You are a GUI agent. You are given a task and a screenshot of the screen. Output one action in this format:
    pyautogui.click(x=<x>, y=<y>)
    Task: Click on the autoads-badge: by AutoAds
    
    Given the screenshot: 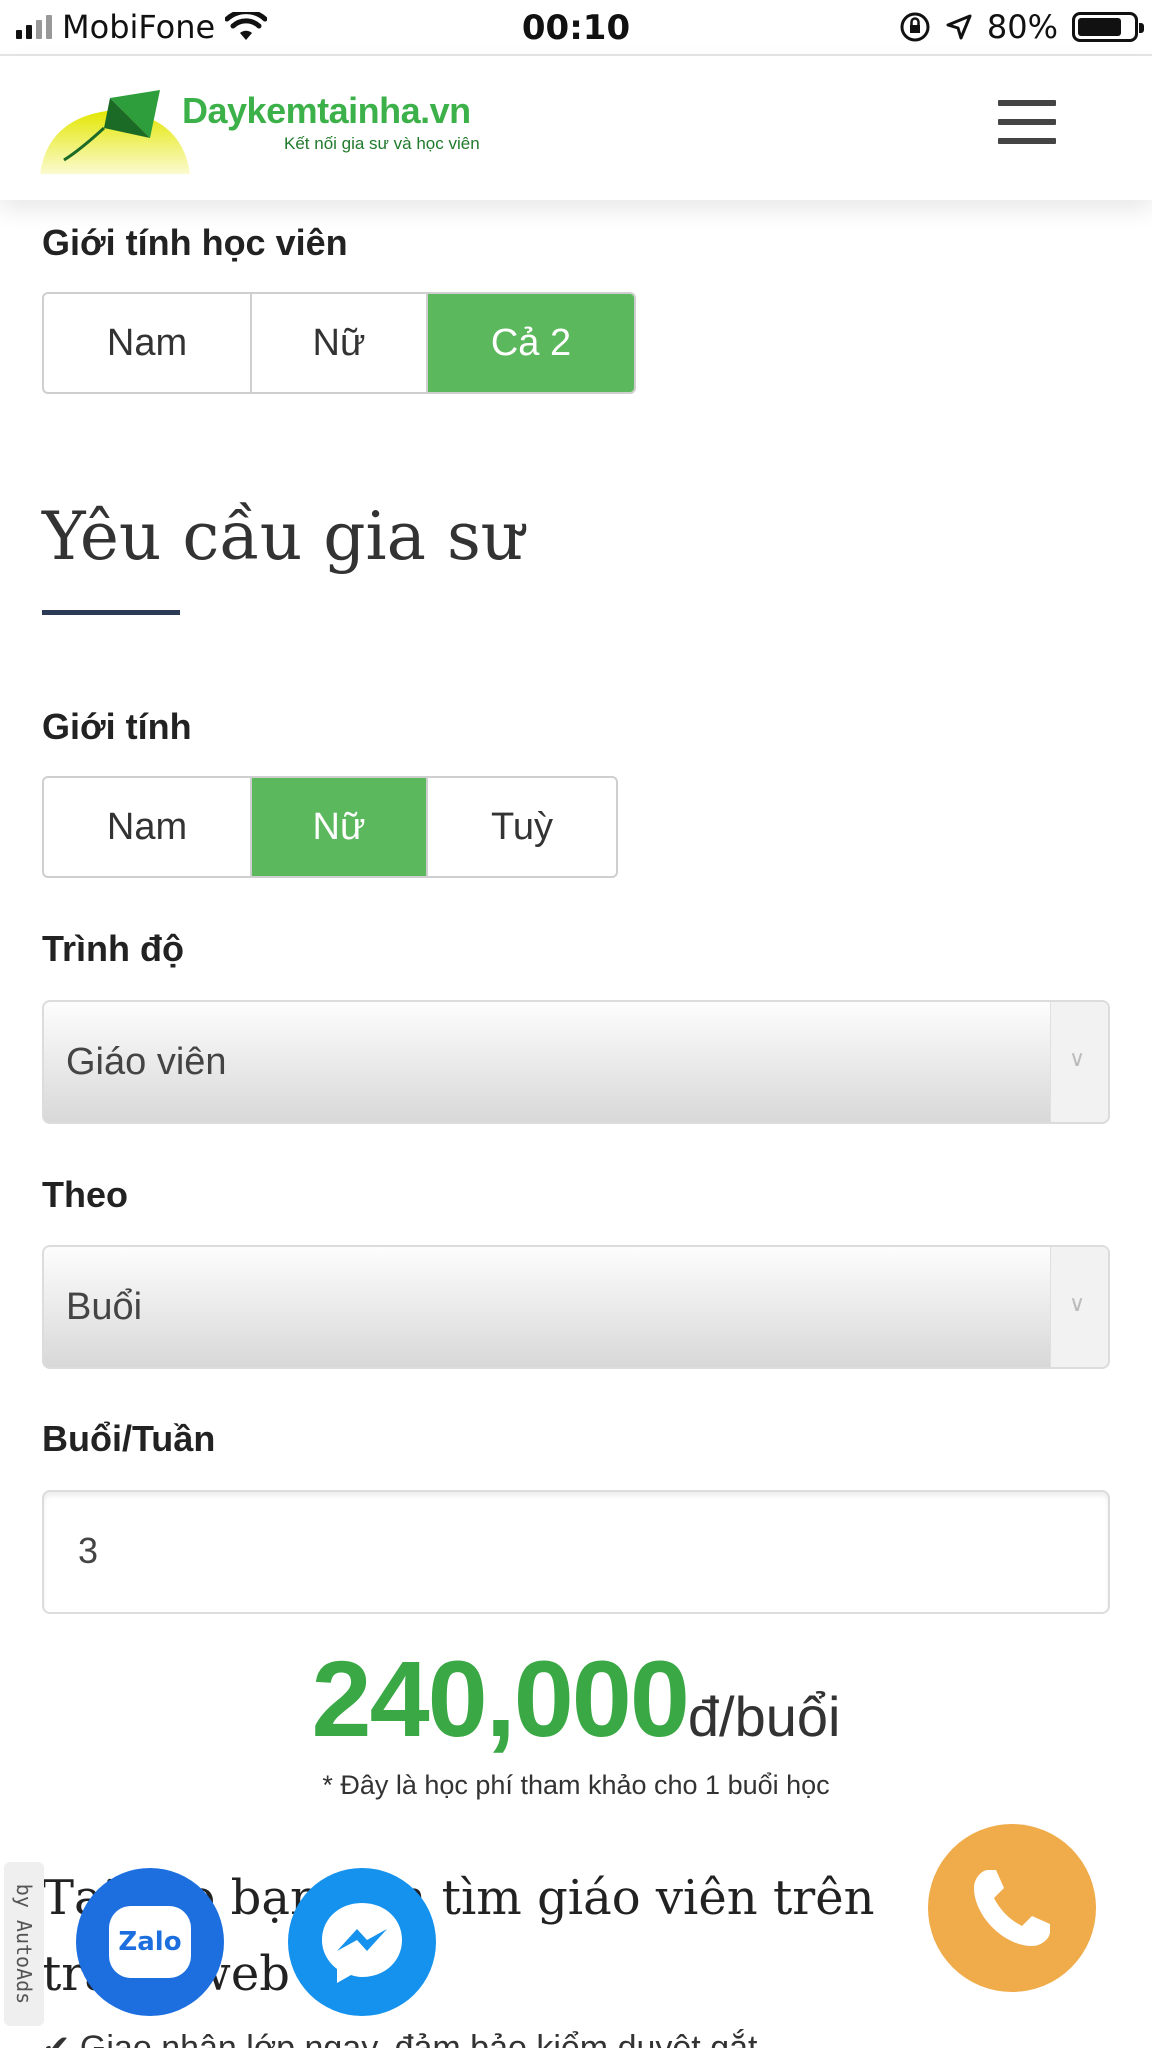 What is the action you would take?
    pyautogui.click(x=24, y=1944)
    